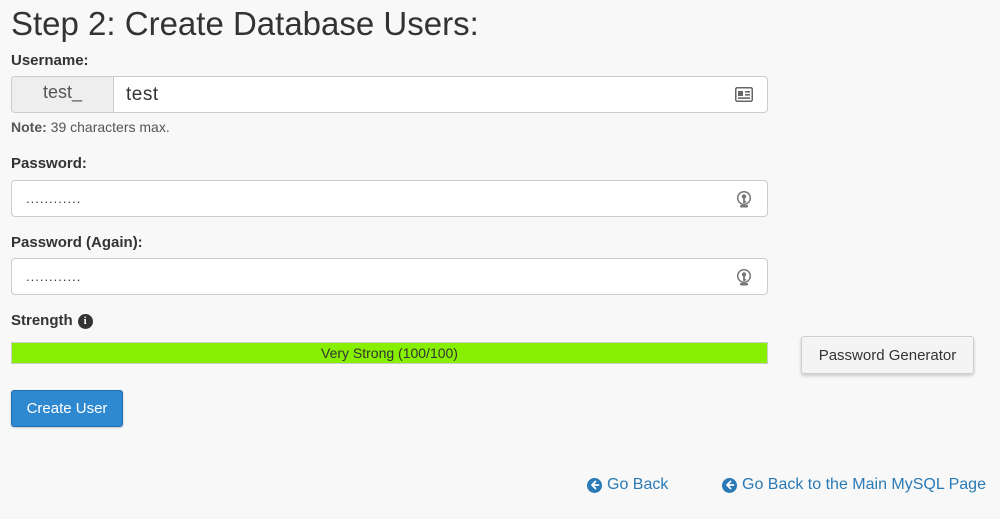  Describe the element at coordinates (373, 198) in the screenshot. I see `password-input` at that location.